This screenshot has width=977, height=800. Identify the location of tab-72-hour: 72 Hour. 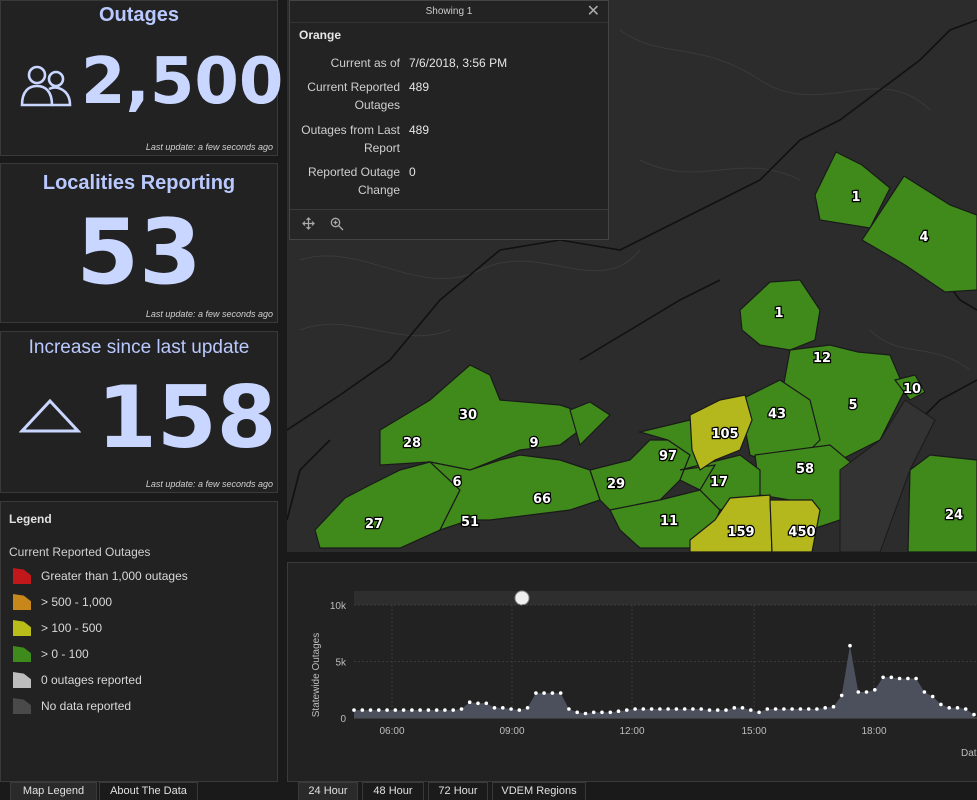
(458, 791).